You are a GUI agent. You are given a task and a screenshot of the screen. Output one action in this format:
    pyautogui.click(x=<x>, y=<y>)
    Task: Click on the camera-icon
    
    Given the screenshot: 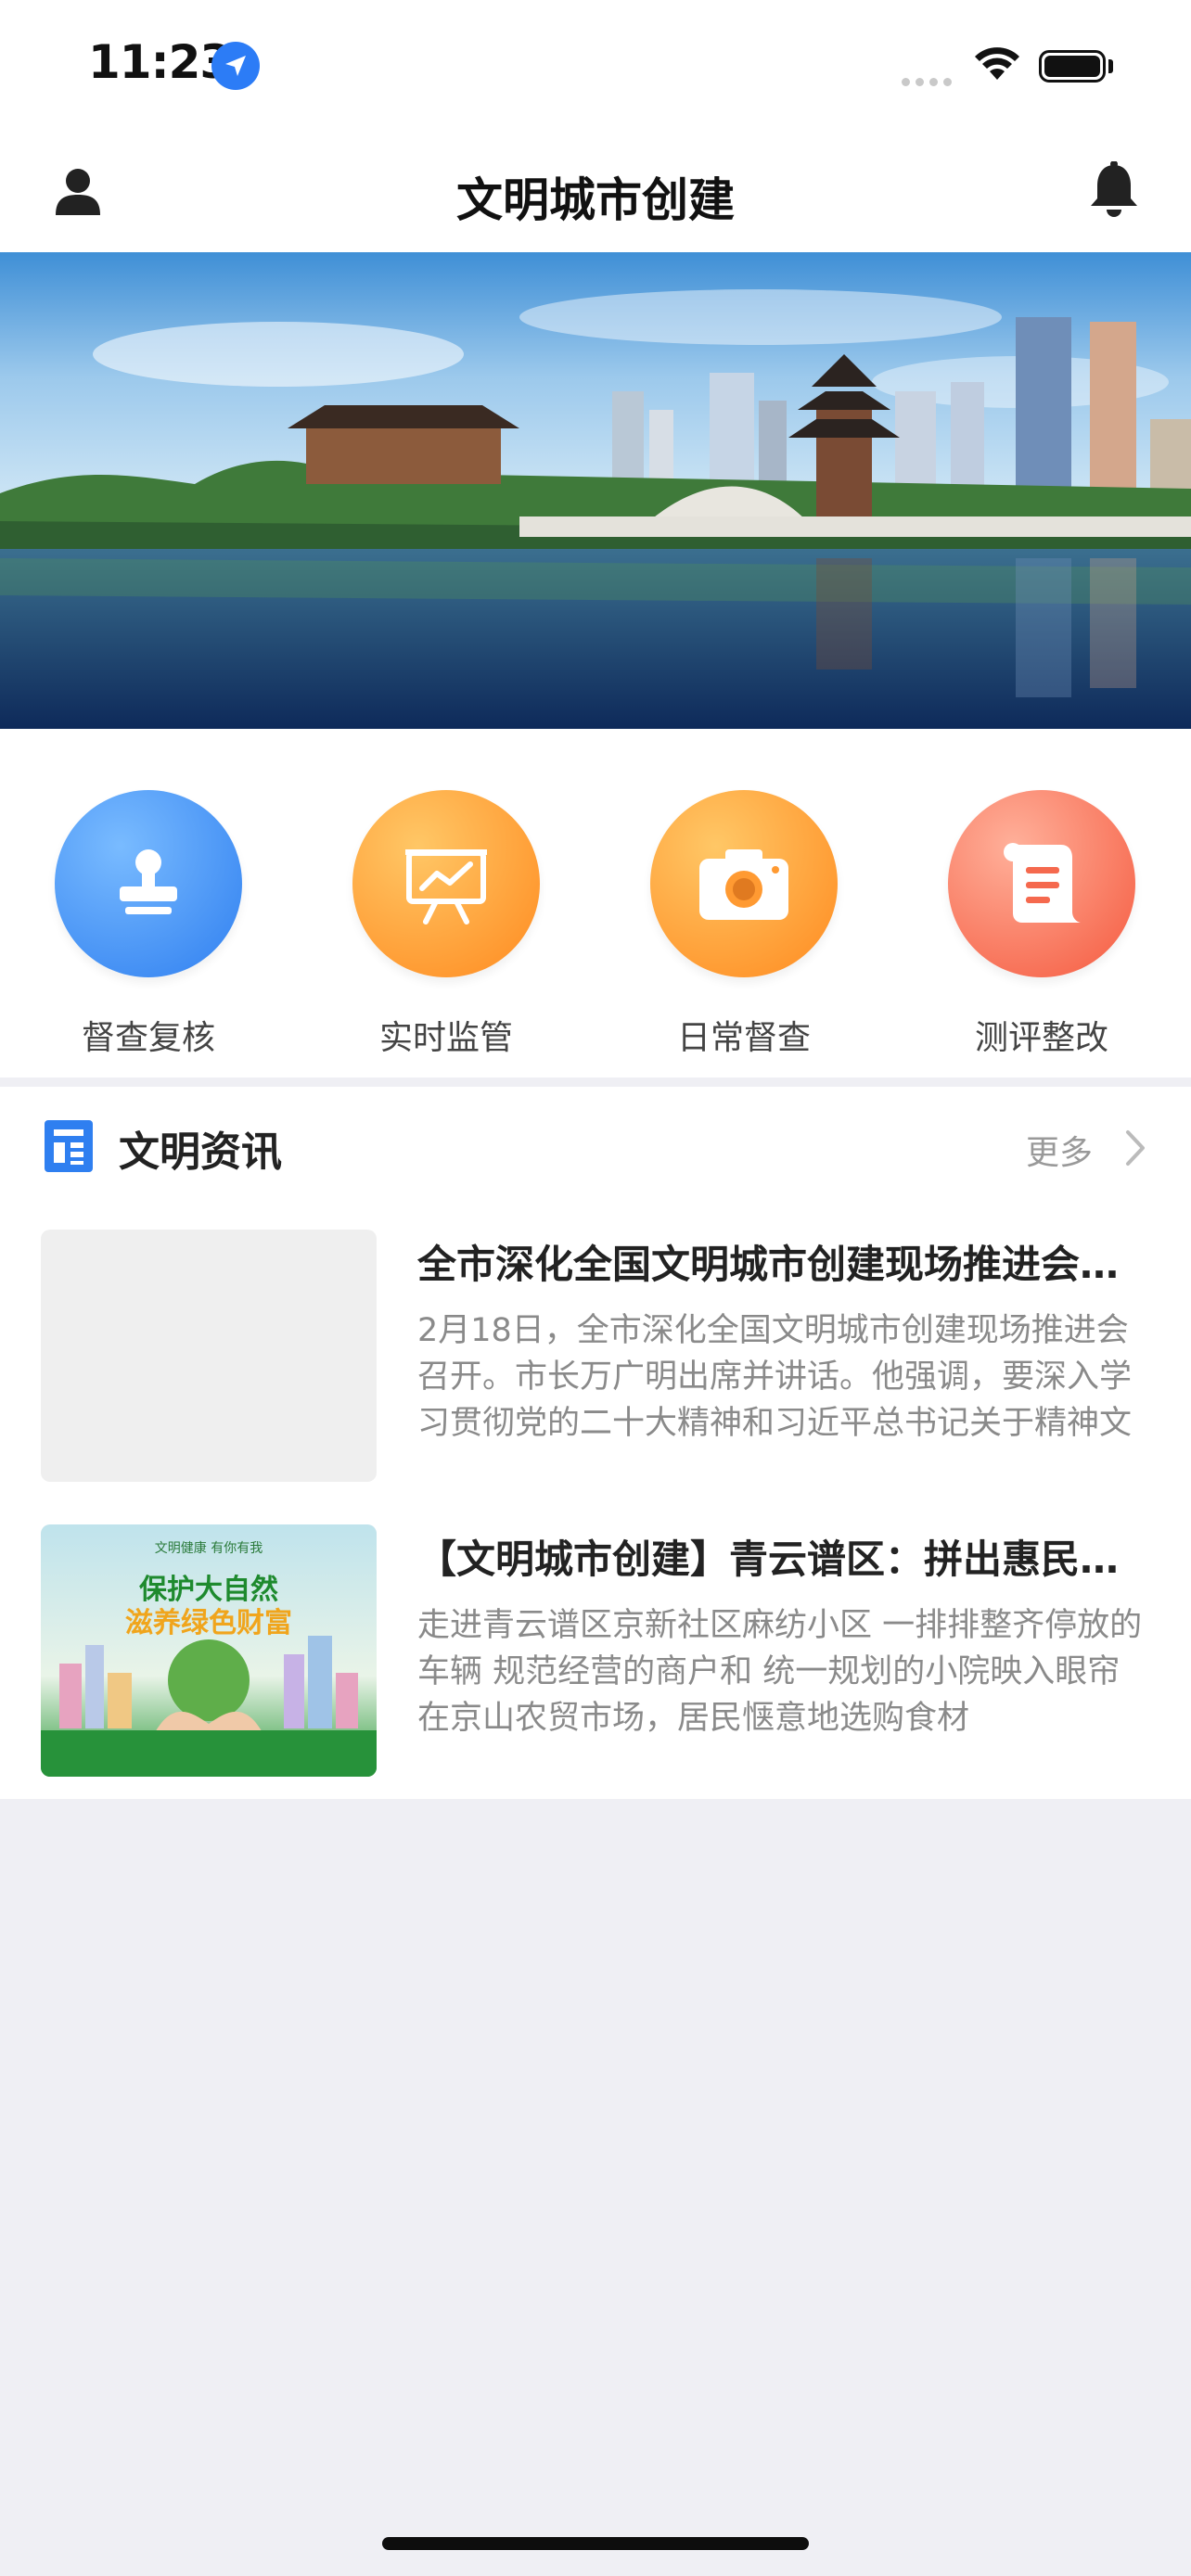 What is the action you would take?
    pyautogui.click(x=744, y=883)
    